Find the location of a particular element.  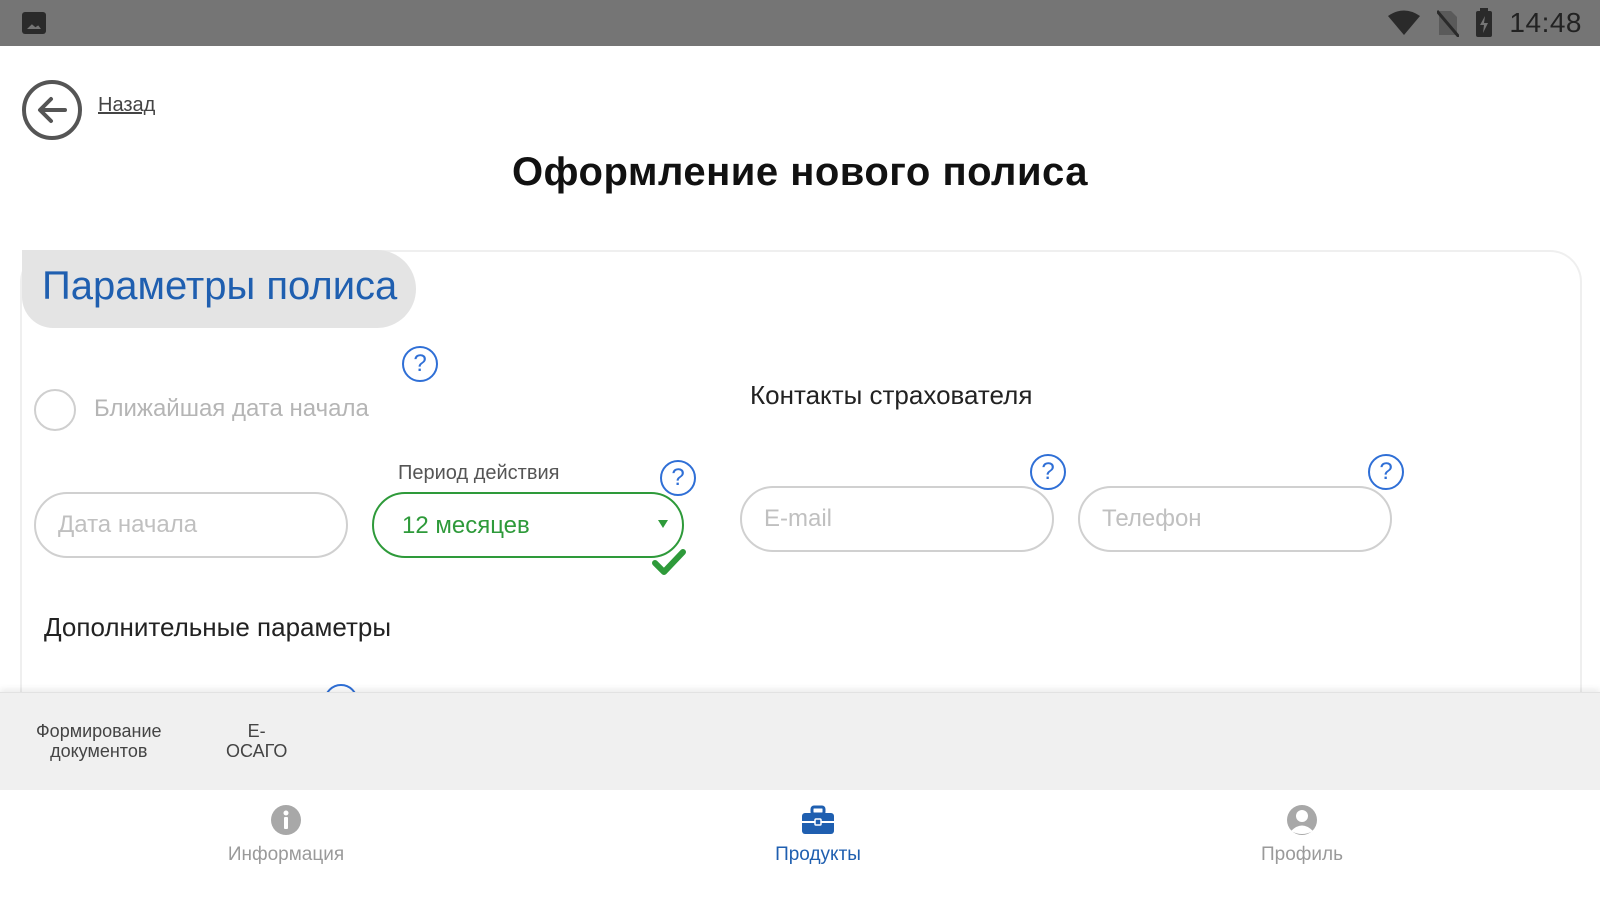

help-icon-phone: ? is located at coordinates (1386, 472).